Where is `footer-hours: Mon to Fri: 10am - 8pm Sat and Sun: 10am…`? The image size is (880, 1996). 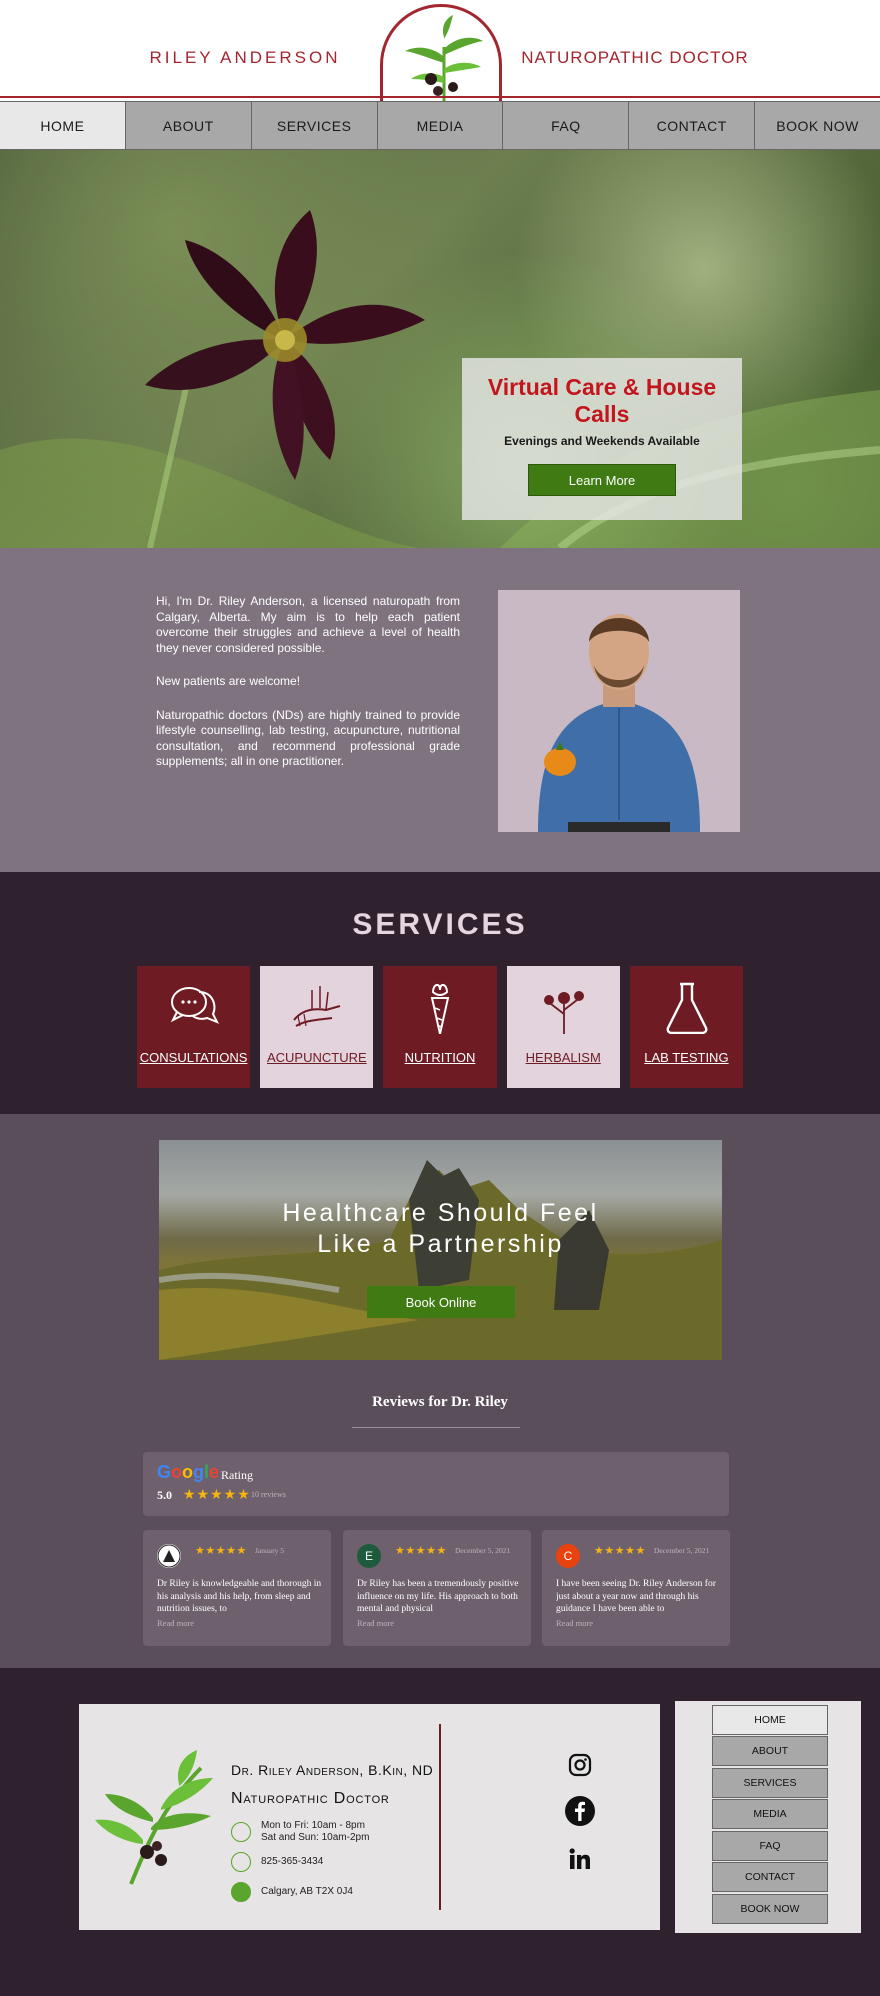
footer-hours: Mon to Fri: 10am - 8pm Sat and Sun: 10am… is located at coordinates (300, 1831).